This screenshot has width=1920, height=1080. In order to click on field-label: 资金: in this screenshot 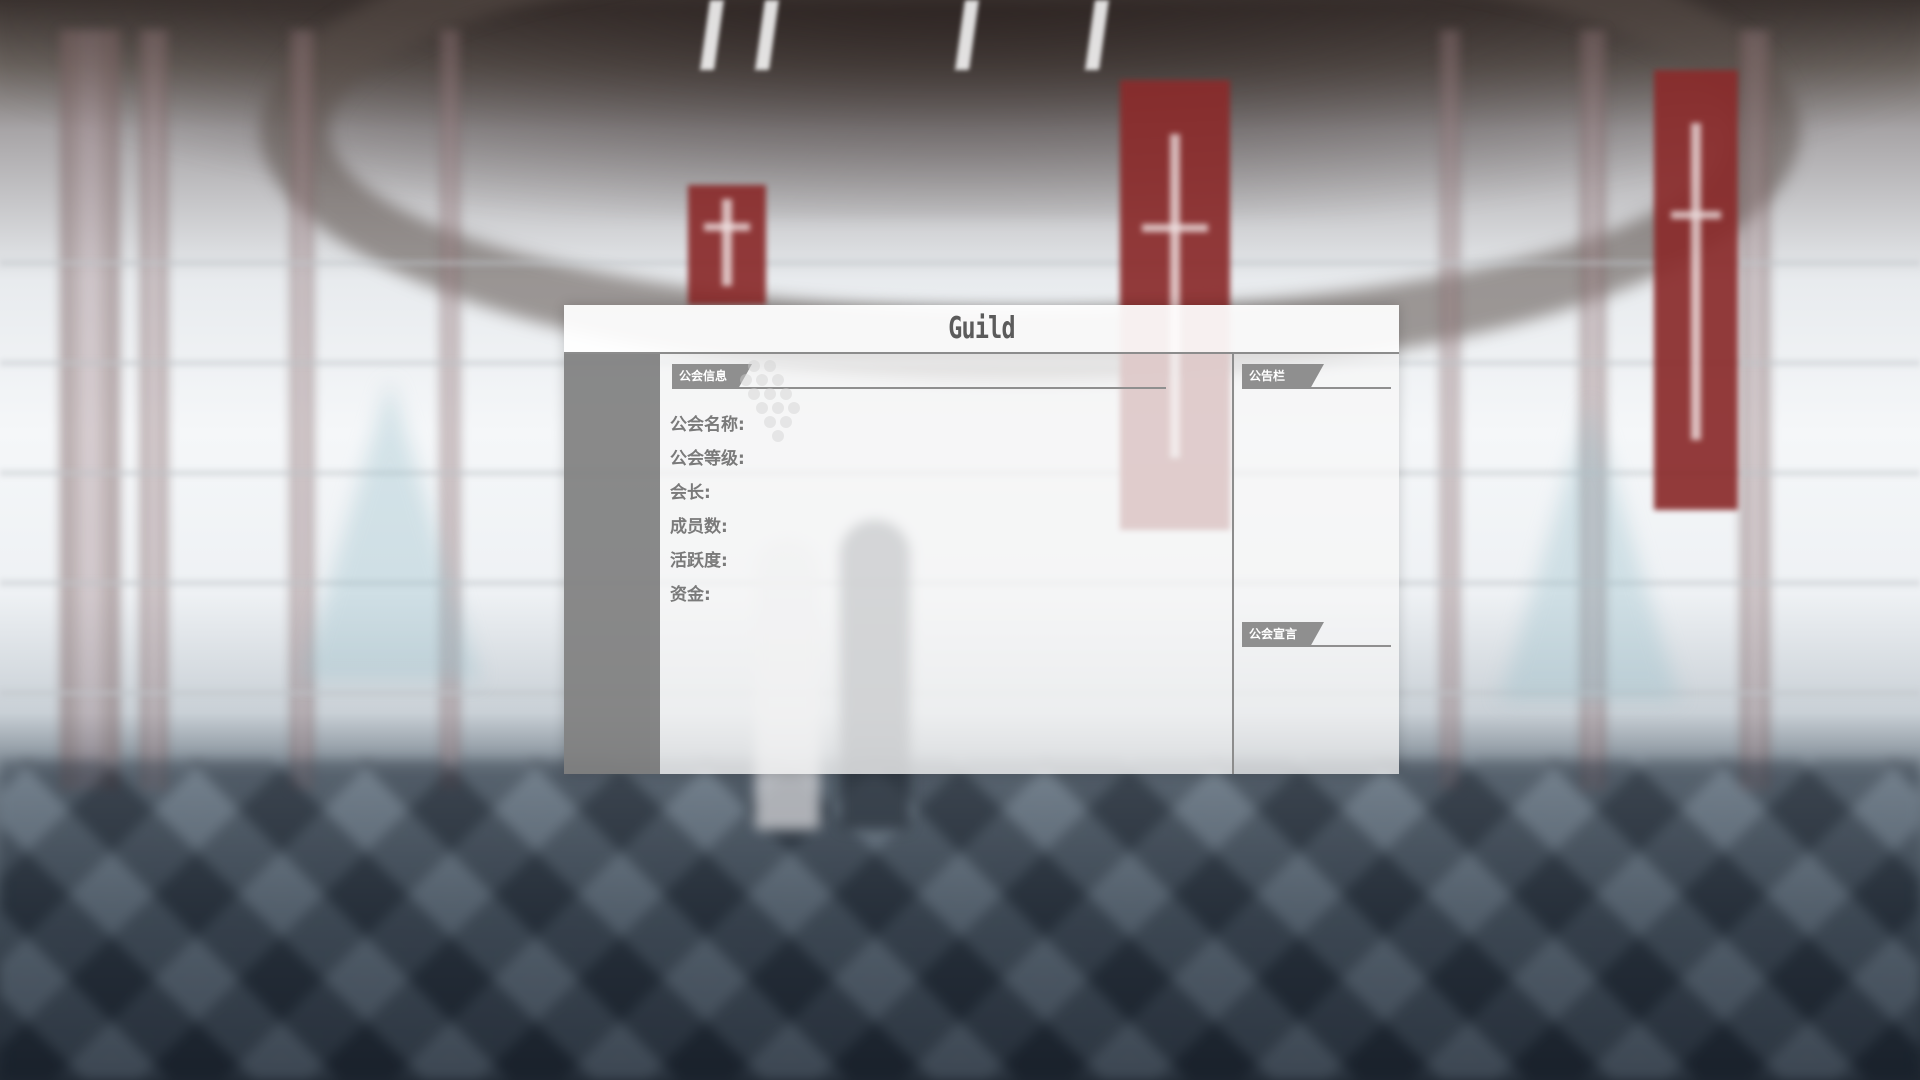, I will do `click(690, 595)`.